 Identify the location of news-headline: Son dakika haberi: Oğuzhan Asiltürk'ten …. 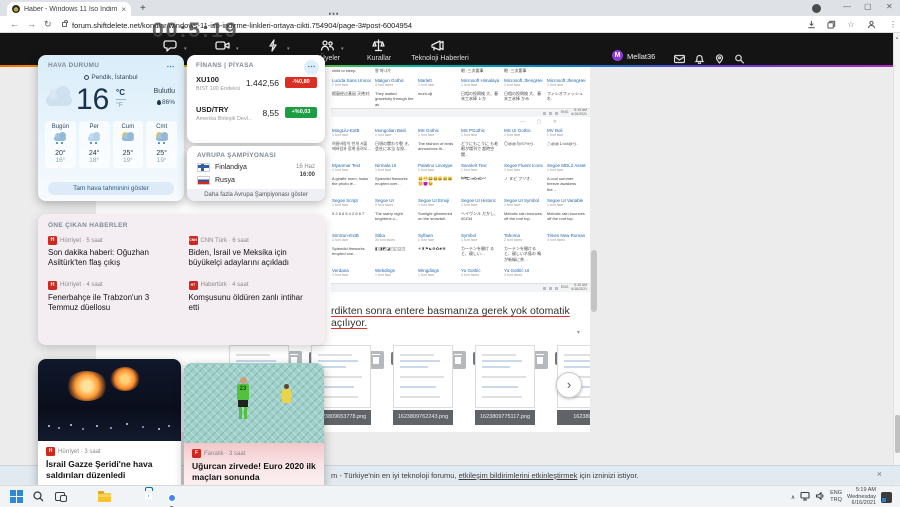
(111, 258).